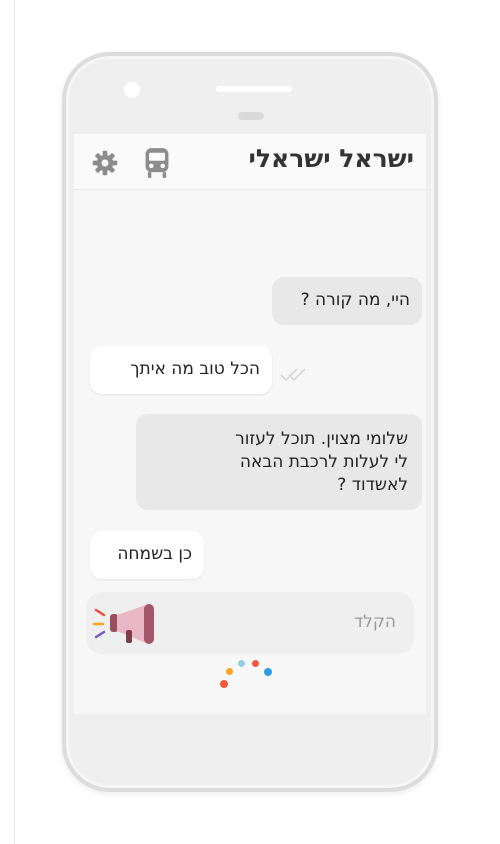 Image resolution: width=500 pixels, height=844 pixels. What do you see at coordinates (250, 676) in the screenshot?
I see `loading-indicator` at bounding box center [250, 676].